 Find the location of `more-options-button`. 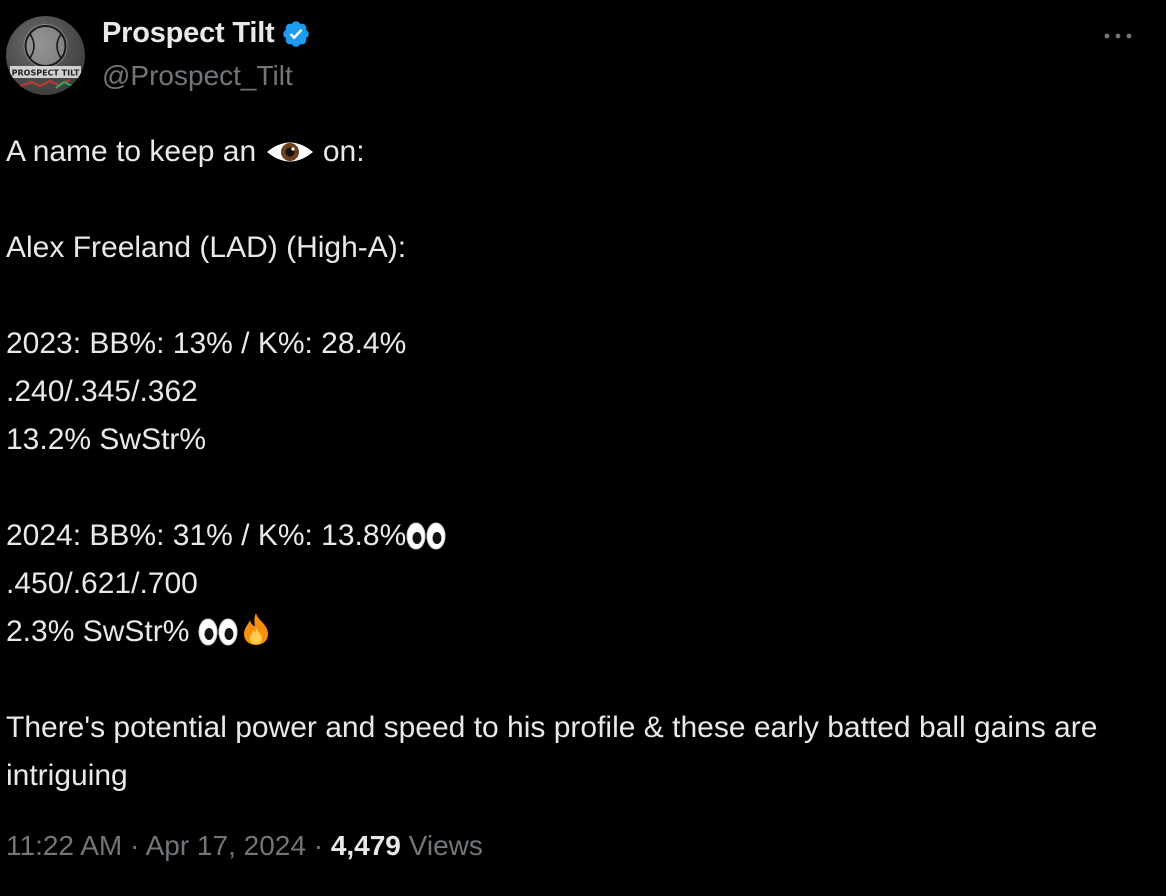

more-options-button is located at coordinates (1118, 36).